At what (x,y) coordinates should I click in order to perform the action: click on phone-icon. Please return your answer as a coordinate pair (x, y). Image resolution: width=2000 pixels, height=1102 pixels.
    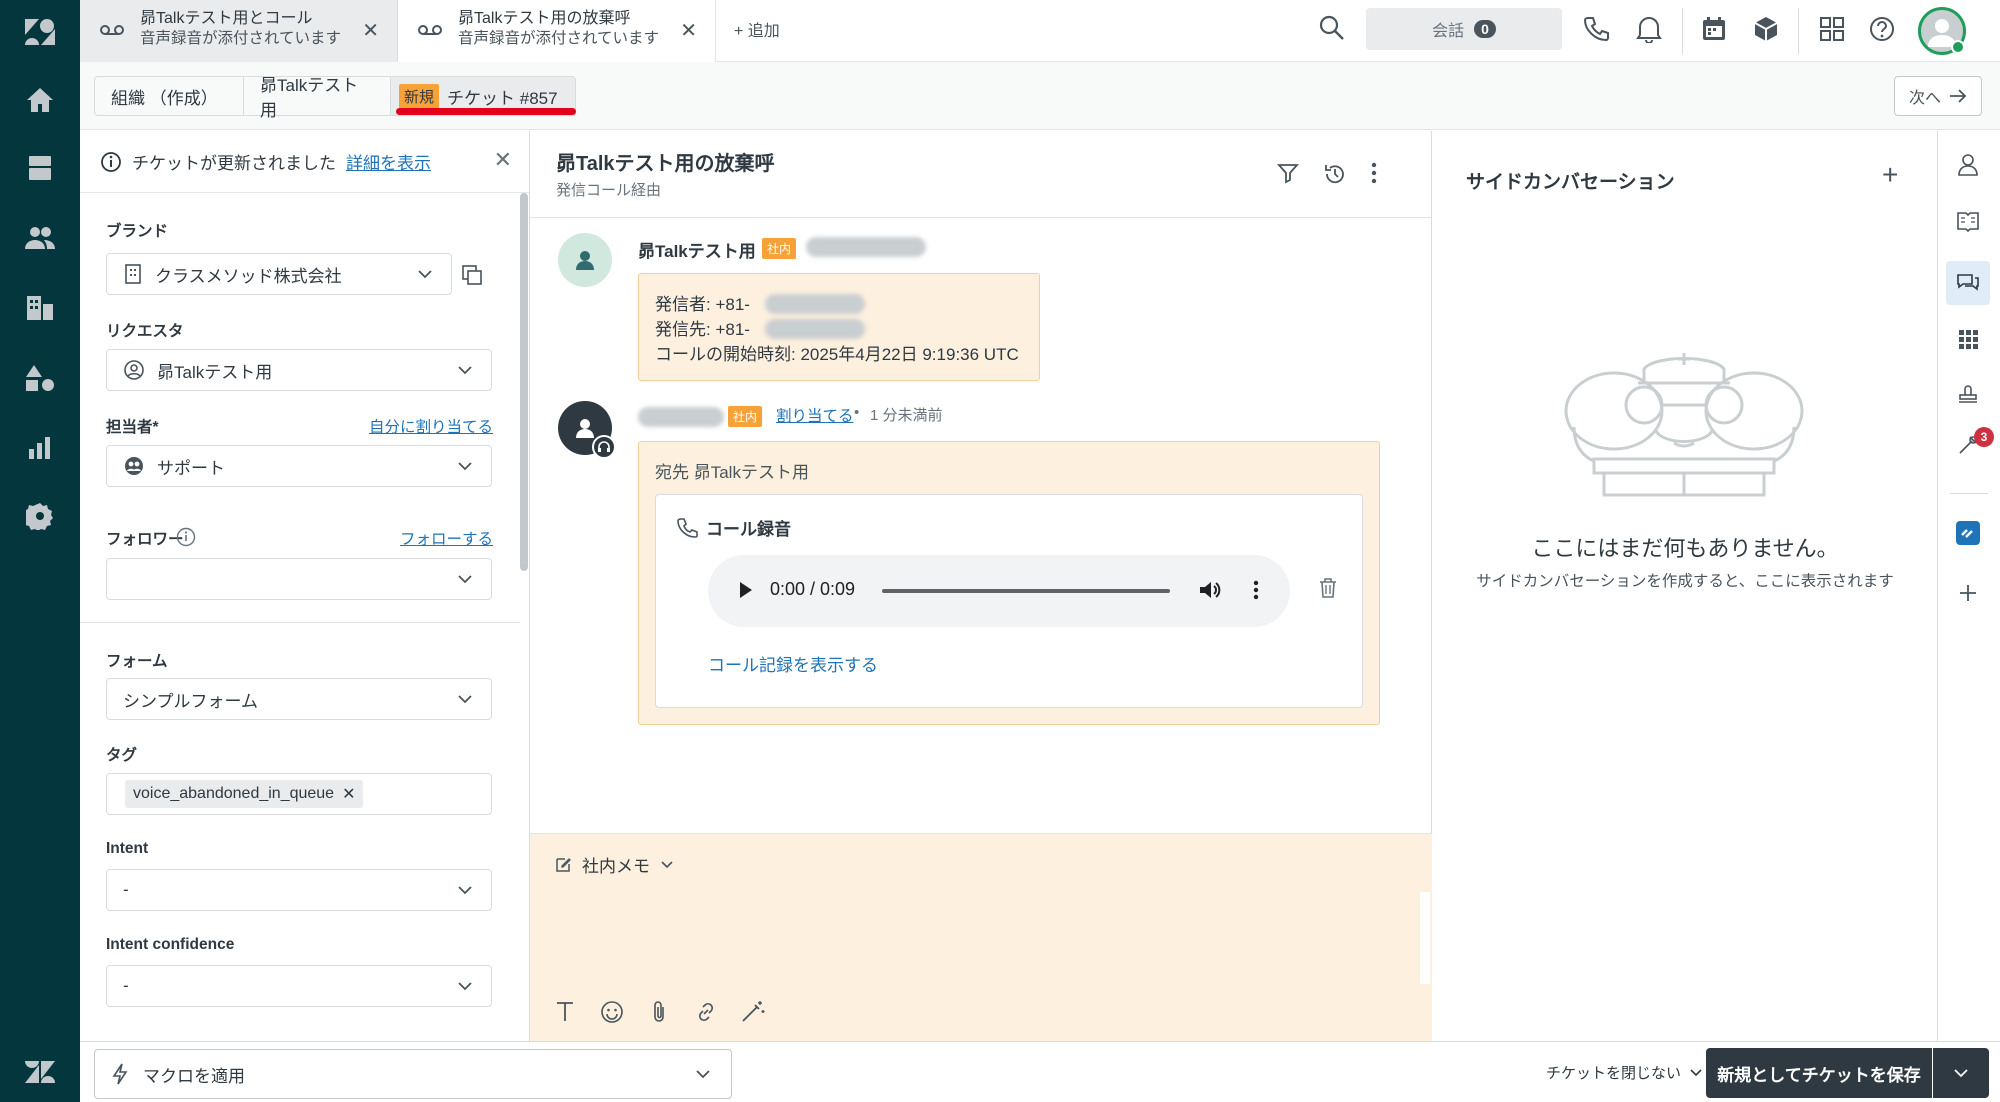
    Looking at the image, I should click on (1596, 31).